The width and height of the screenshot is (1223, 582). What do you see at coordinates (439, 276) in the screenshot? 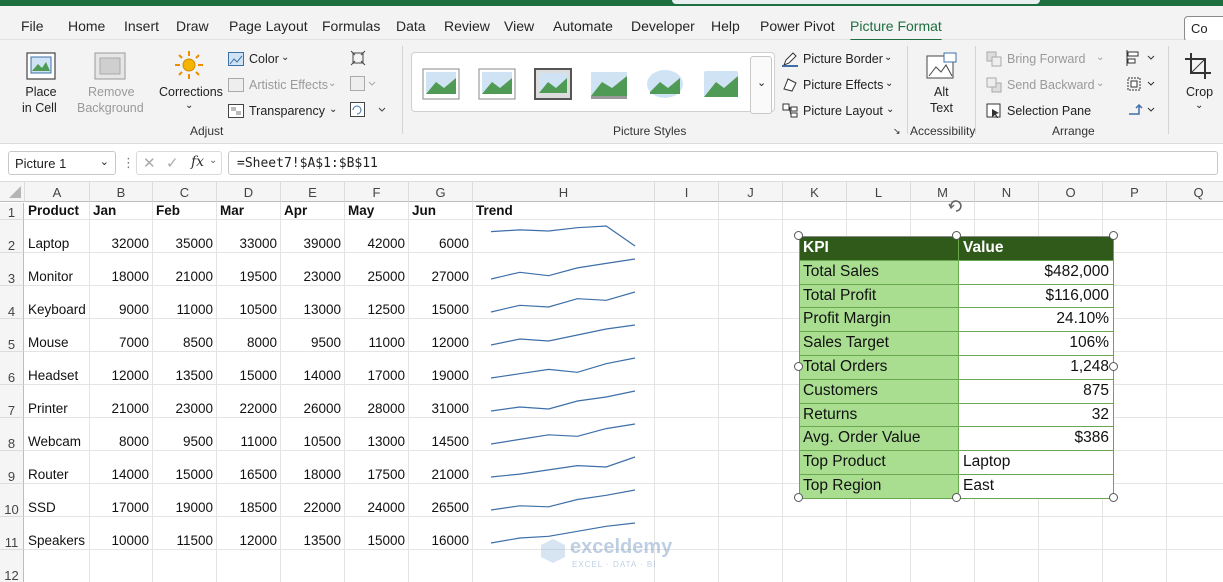
I see `value-cell: 27000` at bounding box center [439, 276].